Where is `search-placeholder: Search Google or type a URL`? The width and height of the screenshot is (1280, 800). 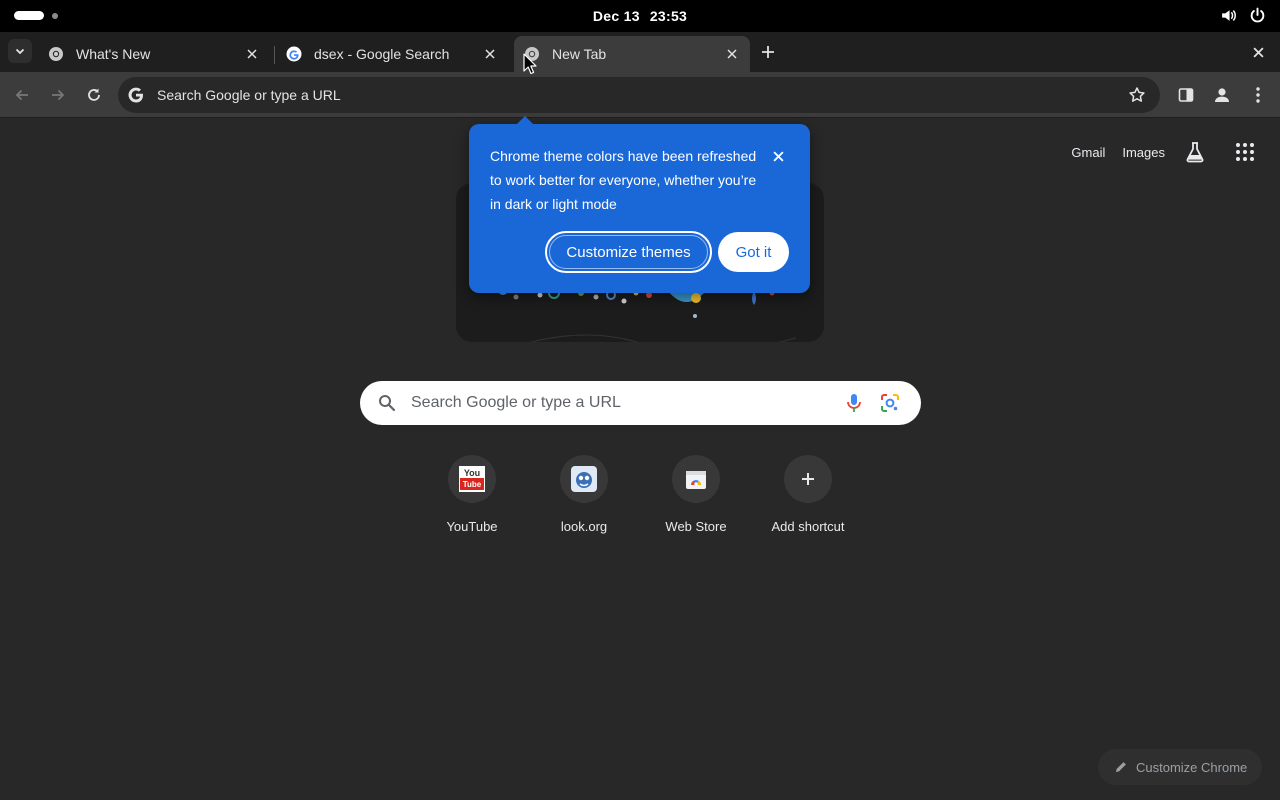
search-placeholder: Search Google or type a URL is located at coordinates (516, 402).